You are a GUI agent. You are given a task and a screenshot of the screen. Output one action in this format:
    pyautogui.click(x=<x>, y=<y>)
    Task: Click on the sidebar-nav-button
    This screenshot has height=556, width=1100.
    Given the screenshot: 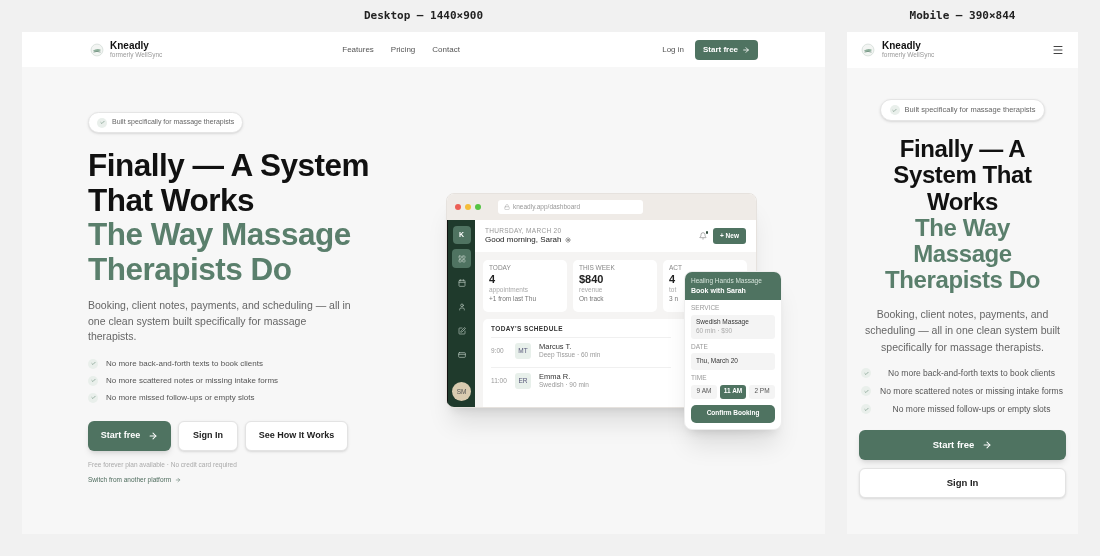 What is the action you would take?
    pyautogui.click(x=461, y=258)
    